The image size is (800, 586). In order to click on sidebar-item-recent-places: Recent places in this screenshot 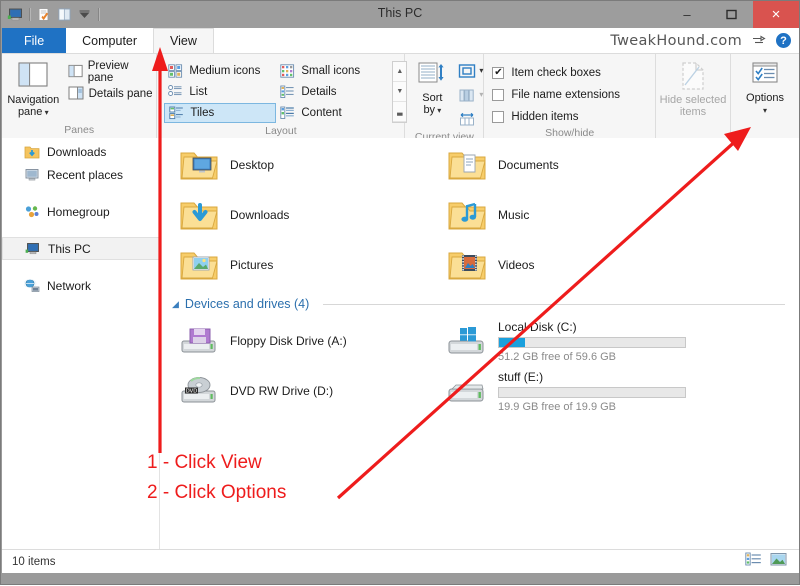, I will do `click(80, 174)`.